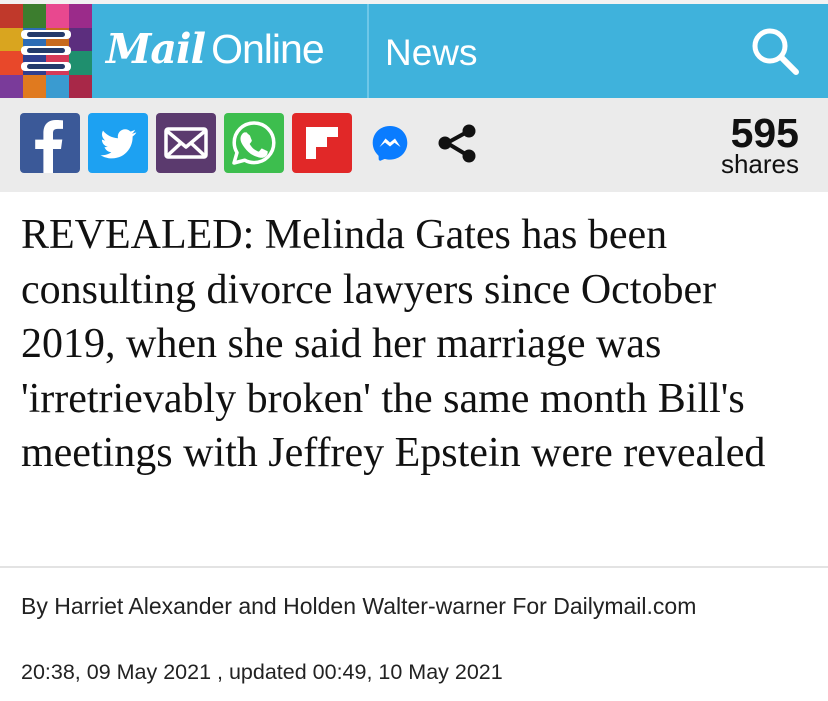 This screenshot has width=828, height=701. What do you see at coordinates (431, 53) in the screenshot?
I see `section-title-news: News` at bounding box center [431, 53].